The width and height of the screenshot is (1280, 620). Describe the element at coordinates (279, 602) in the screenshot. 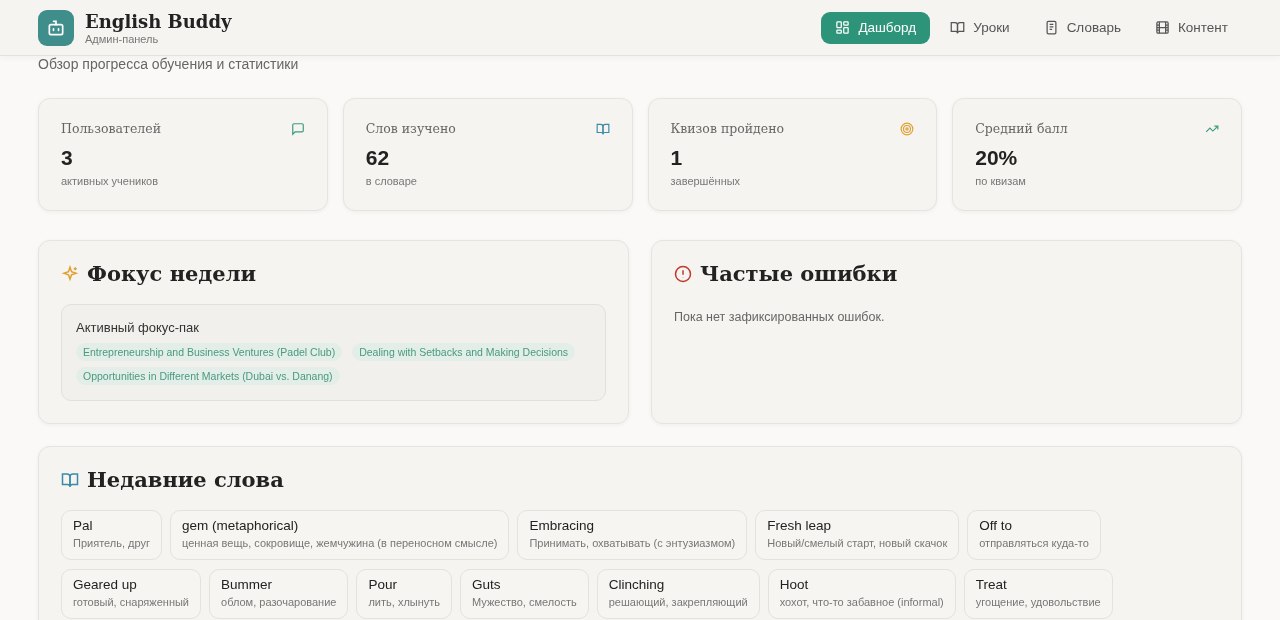

I see `word-translation: облом, разочарование` at that location.